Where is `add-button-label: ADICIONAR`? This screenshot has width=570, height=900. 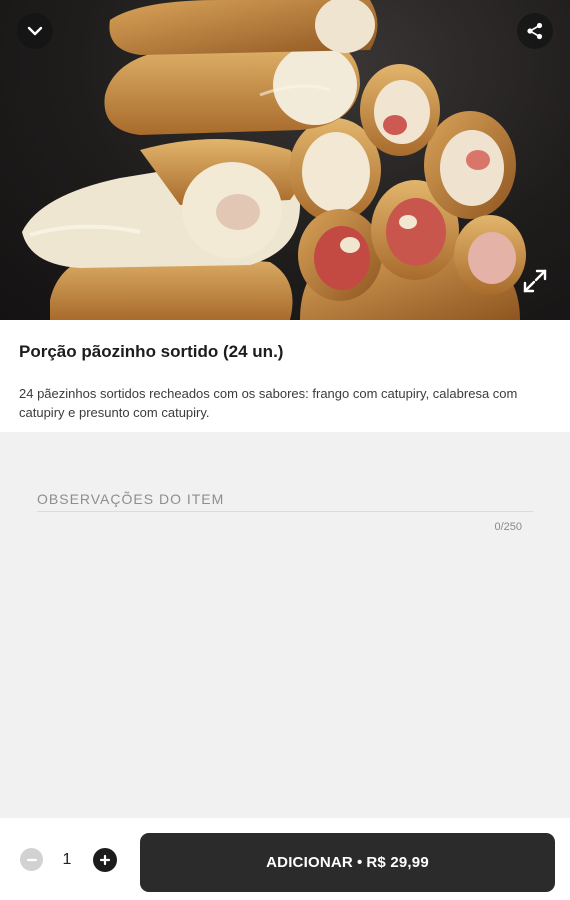
add-button-label: ADICIONAR is located at coordinates (309, 862).